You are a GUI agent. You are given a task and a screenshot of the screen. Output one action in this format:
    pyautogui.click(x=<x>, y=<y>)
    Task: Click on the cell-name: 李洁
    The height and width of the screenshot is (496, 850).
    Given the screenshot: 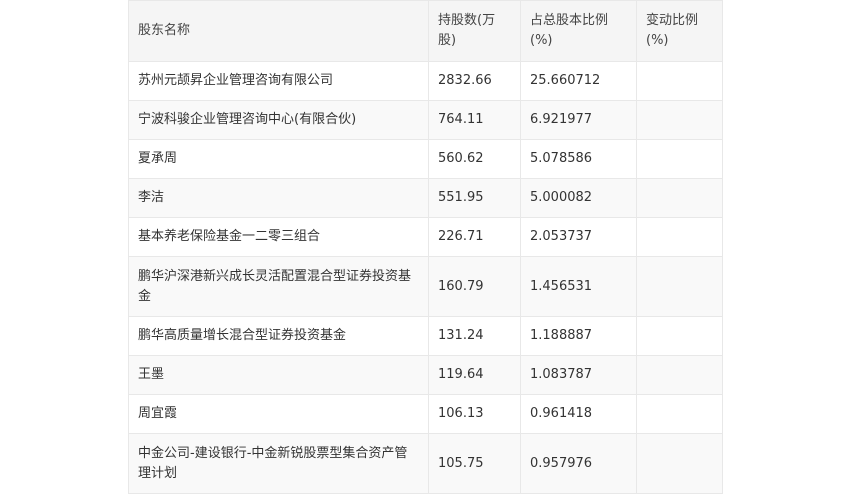 What is the action you would take?
    pyautogui.click(x=278, y=198)
    